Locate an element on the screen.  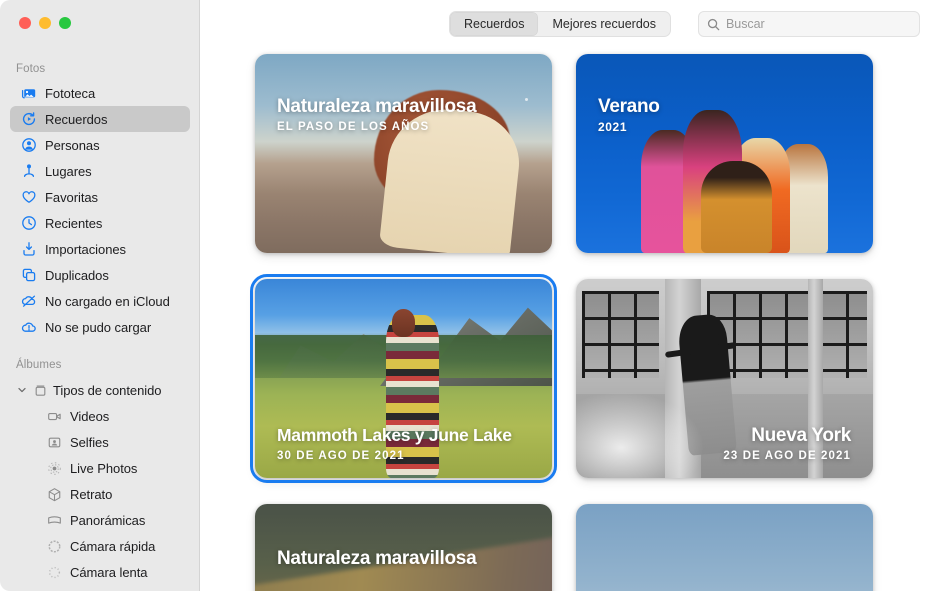
sidebar-item-label: Retrato is located at coordinates (91, 494).